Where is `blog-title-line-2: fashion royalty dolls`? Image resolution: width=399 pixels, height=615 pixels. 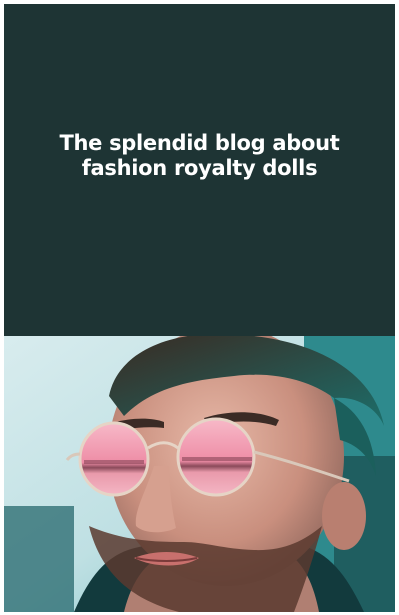
blog-title-line-2: fashion royalty dolls is located at coordinates (199, 168).